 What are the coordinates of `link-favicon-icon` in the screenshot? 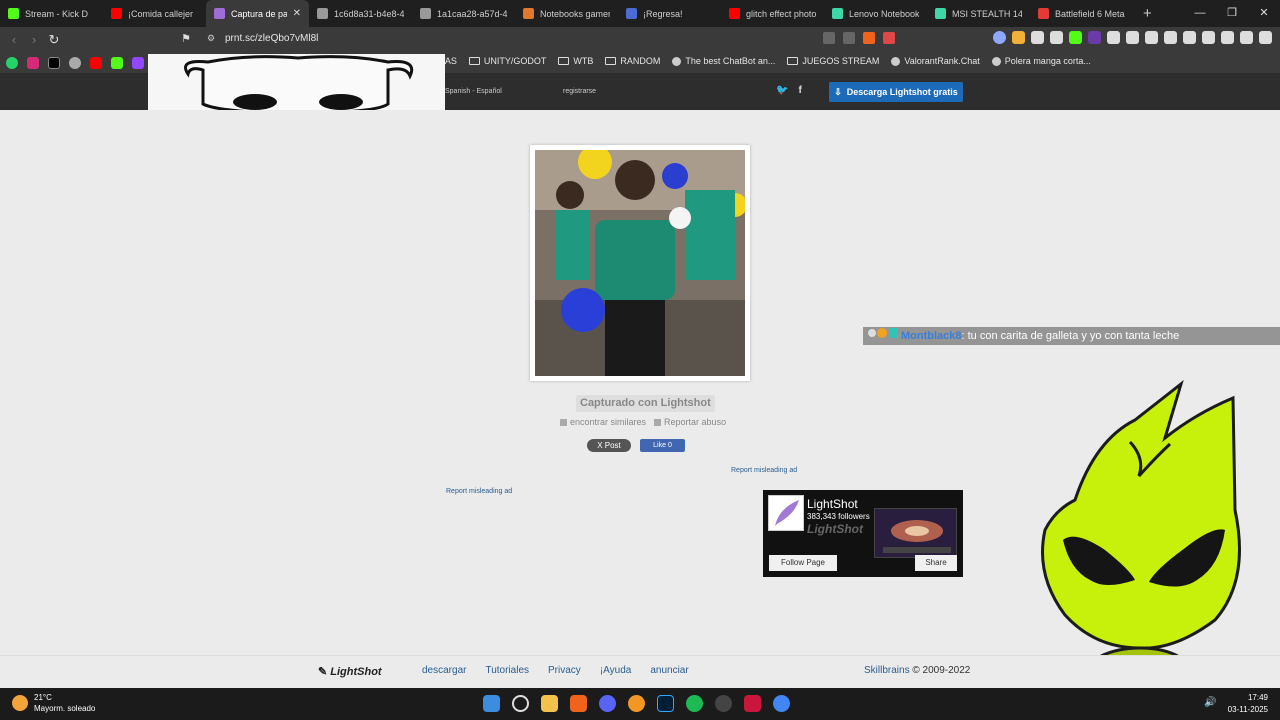 It's located at (677, 61).